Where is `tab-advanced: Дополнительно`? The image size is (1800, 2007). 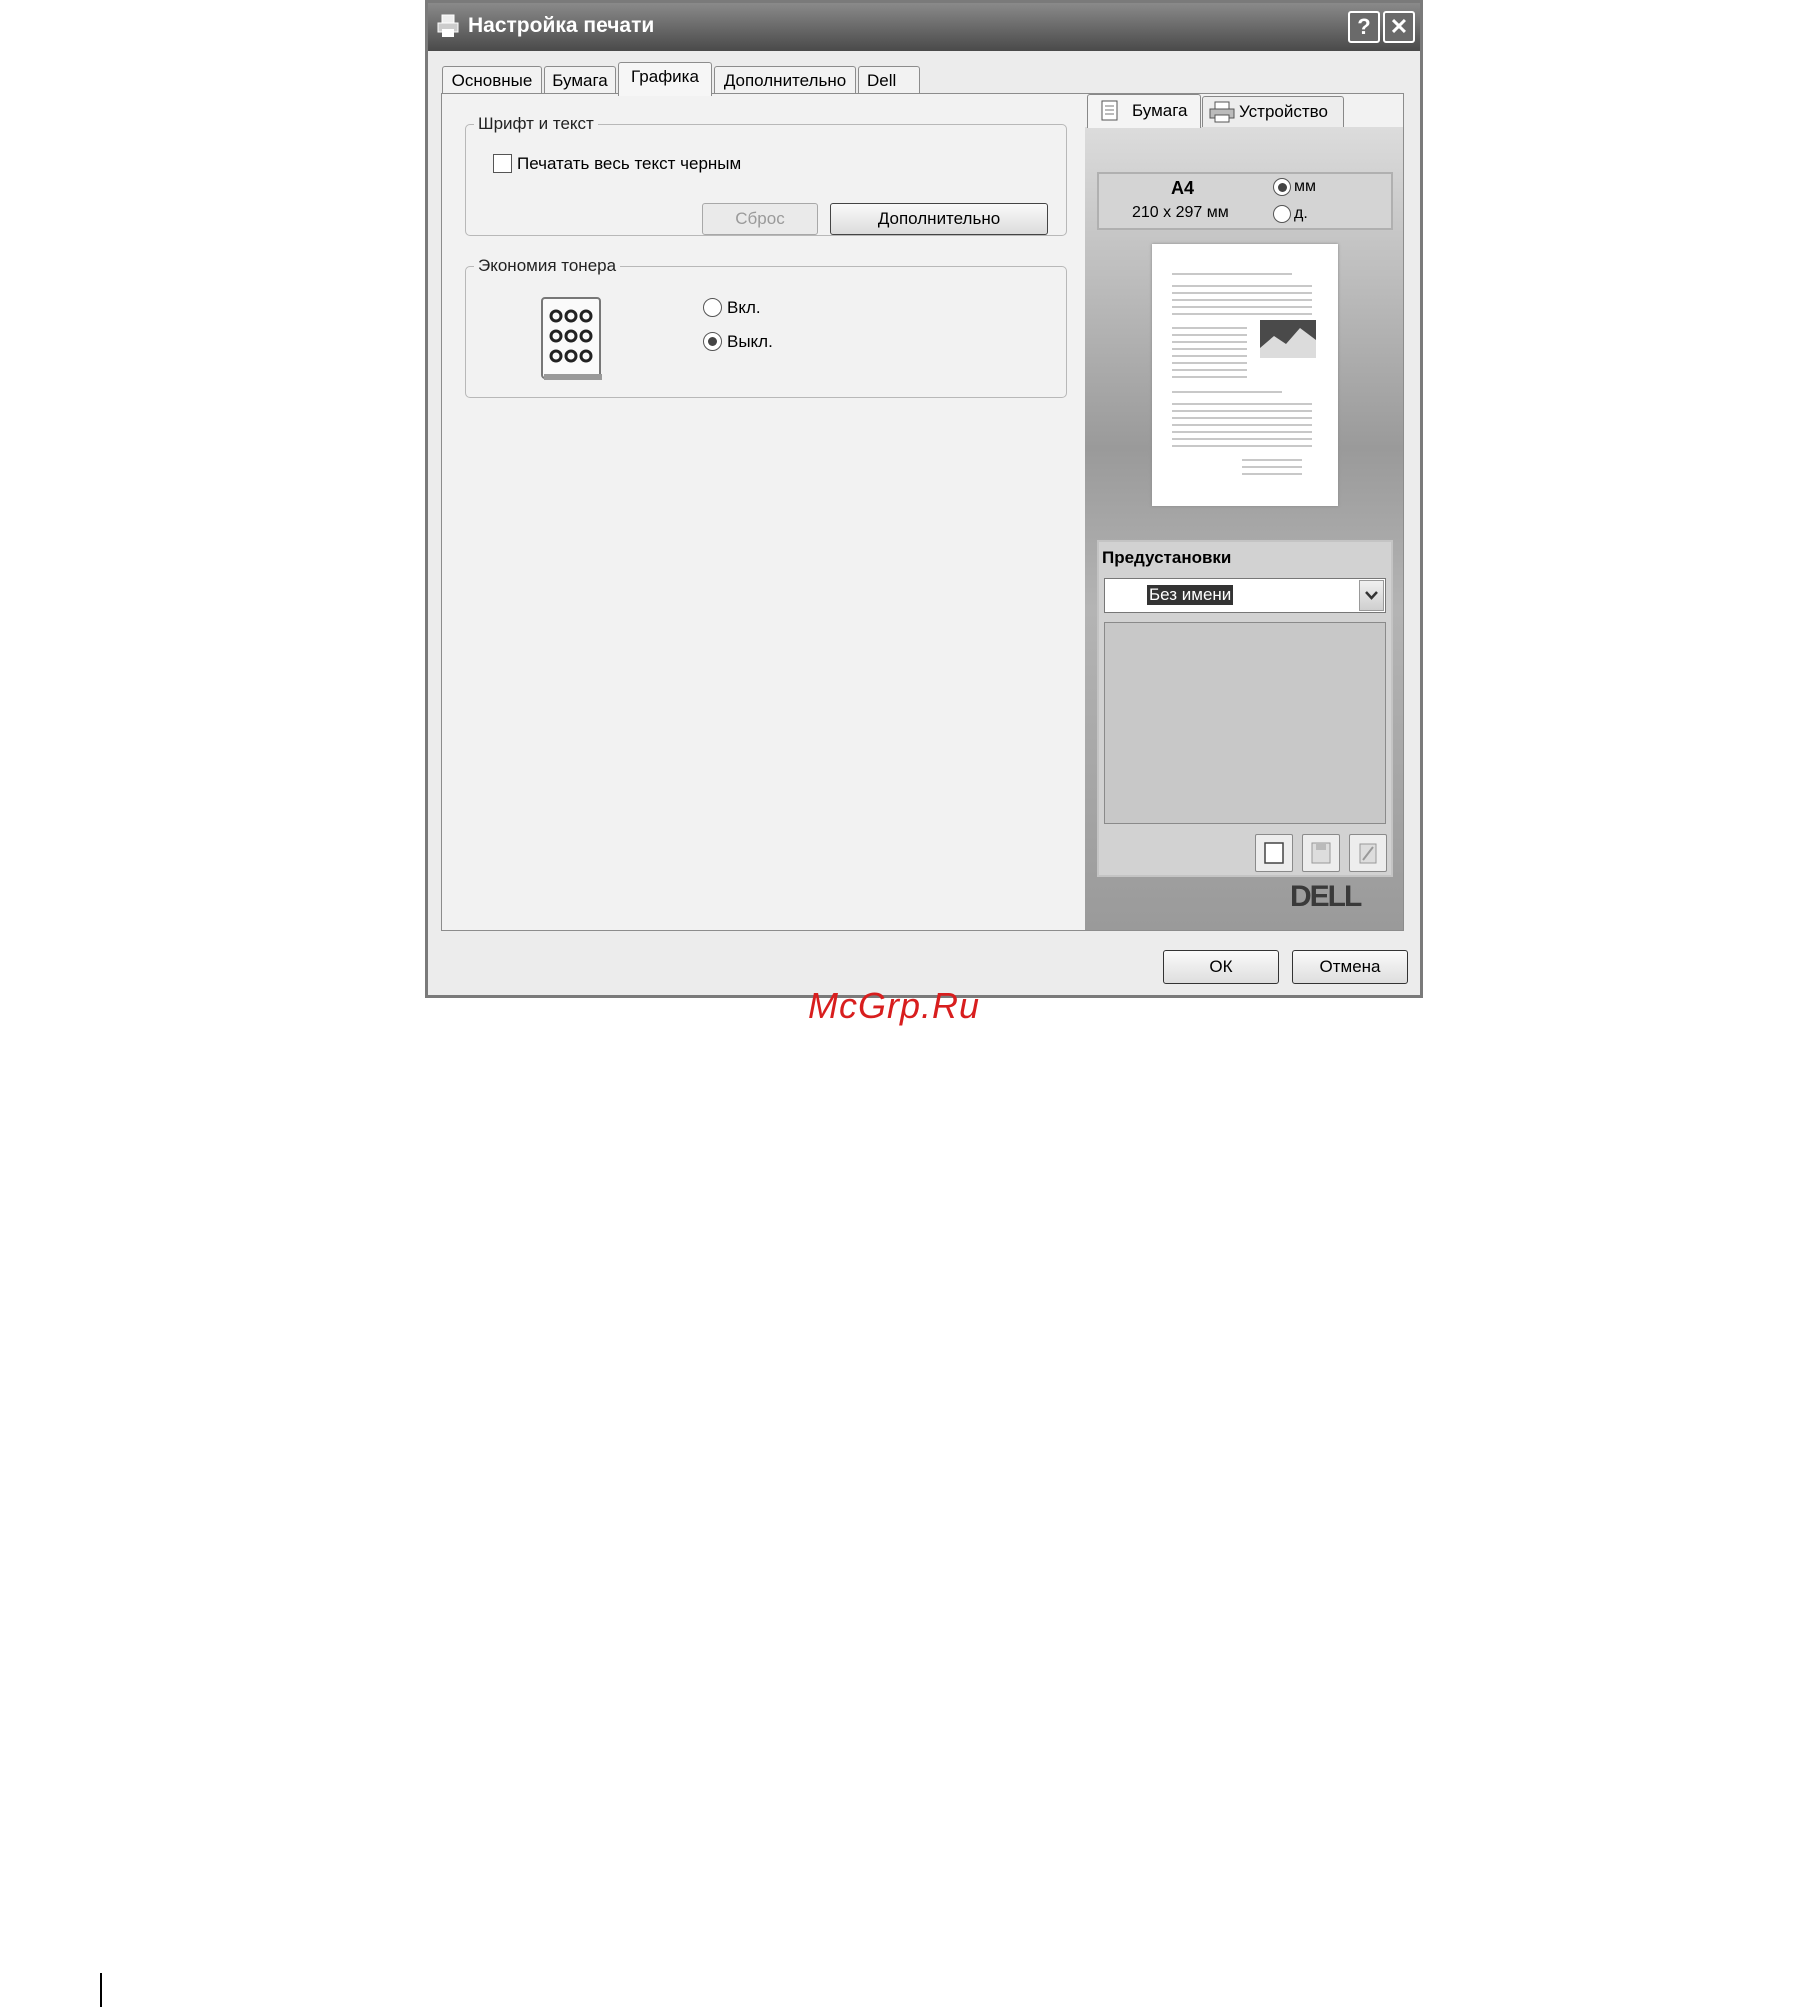 tab-advanced: Дополнительно is located at coordinates (785, 80).